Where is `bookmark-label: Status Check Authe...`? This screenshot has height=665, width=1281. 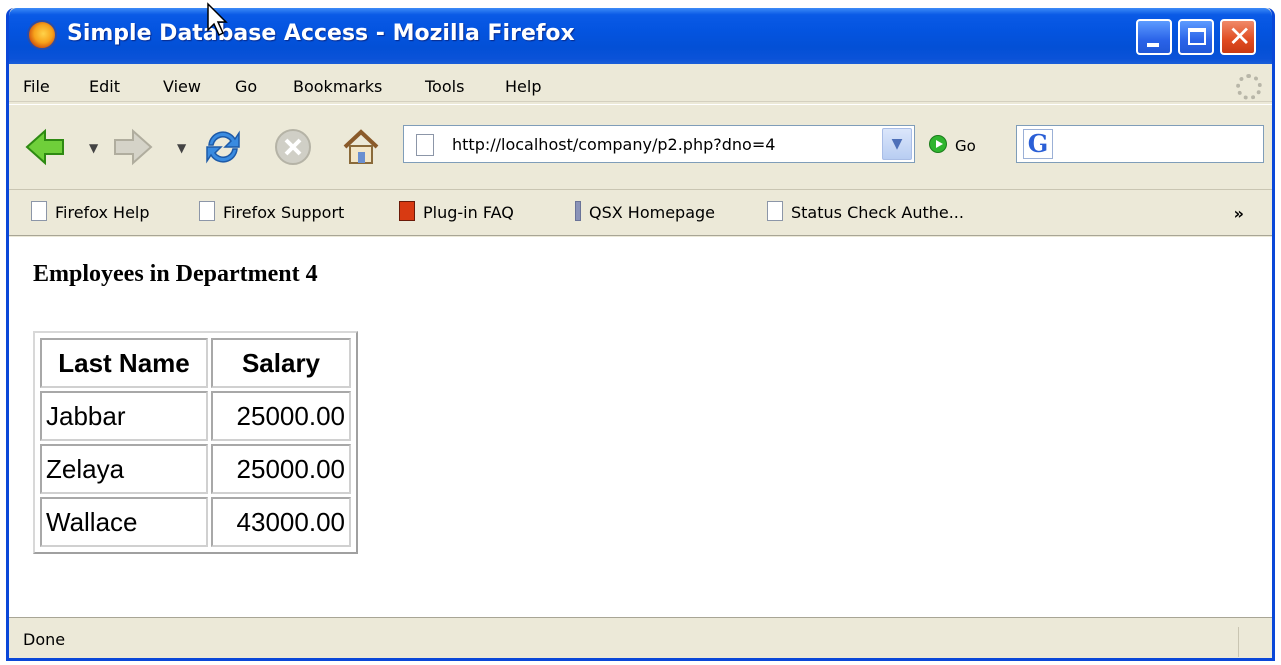
bookmark-label: Status Check Authe... is located at coordinates (877, 212).